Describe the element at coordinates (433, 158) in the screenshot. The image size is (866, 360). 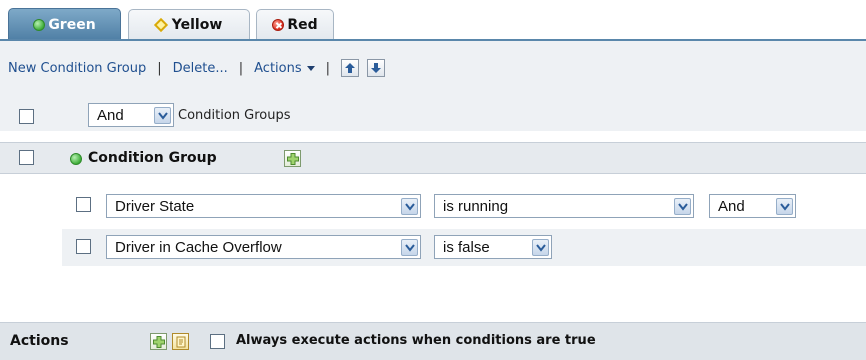
I see `condition-group-header: Condition Group` at that location.